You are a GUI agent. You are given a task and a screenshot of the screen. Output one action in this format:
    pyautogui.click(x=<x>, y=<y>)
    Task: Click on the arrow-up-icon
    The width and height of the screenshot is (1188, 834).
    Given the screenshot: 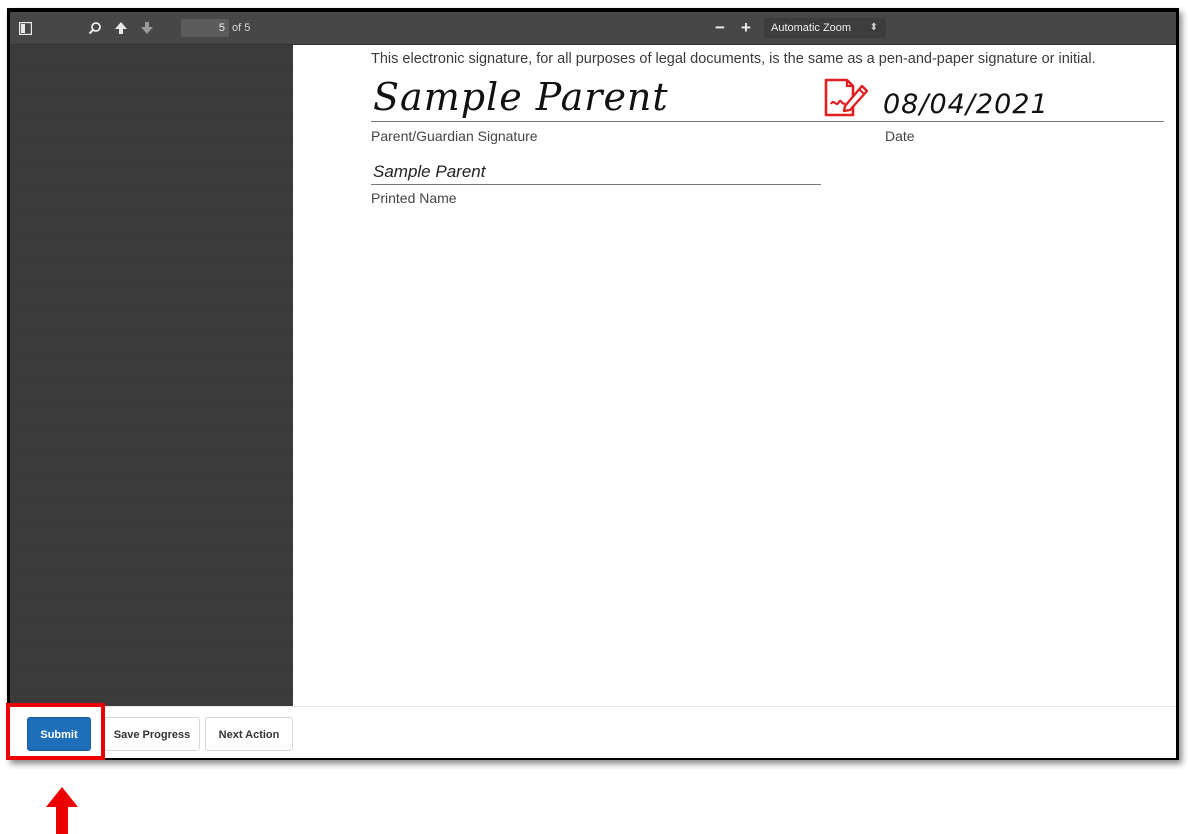 What is the action you would take?
    pyautogui.click(x=121, y=28)
    